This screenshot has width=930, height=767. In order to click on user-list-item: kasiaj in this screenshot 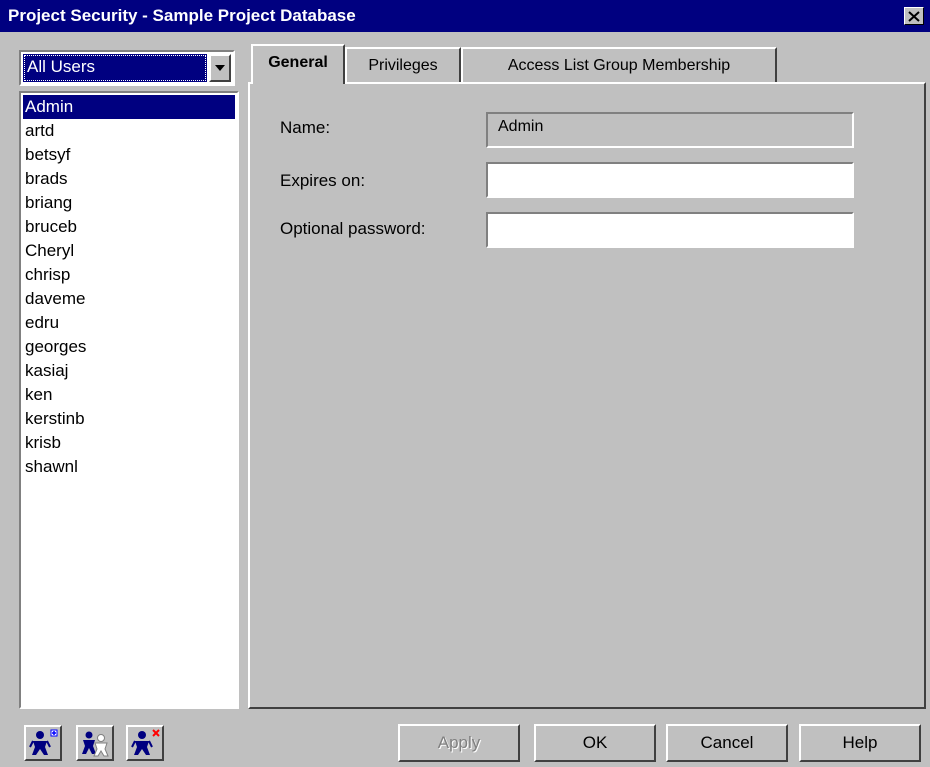, I will do `click(129, 371)`.